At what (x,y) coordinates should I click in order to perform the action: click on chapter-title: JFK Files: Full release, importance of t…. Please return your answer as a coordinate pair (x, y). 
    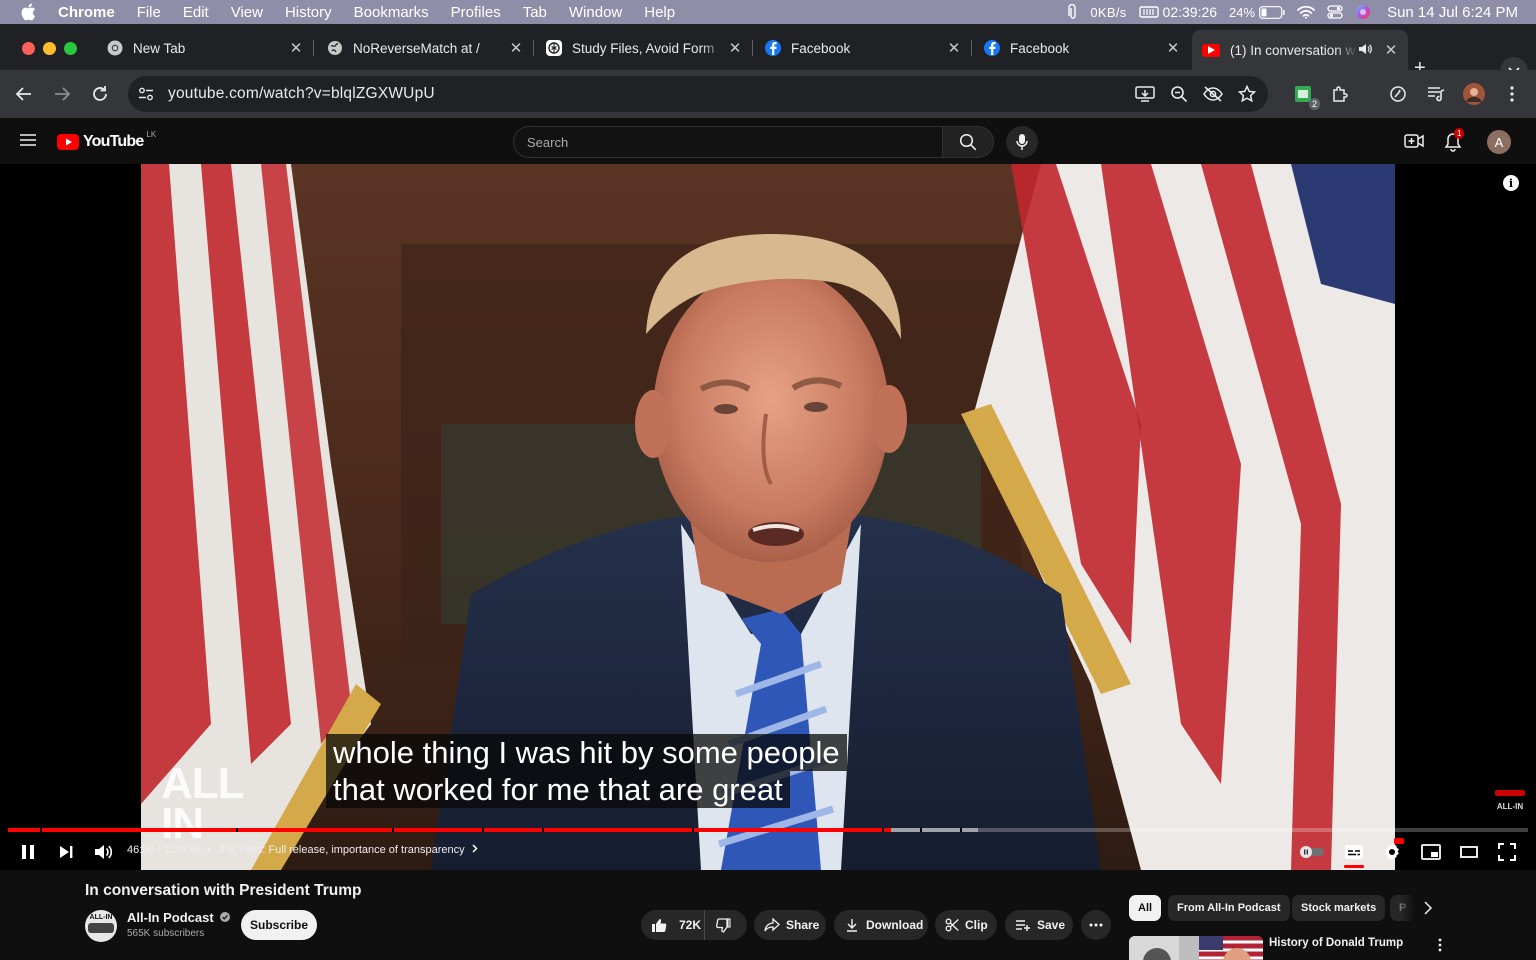
    Looking at the image, I should click on (340, 850).